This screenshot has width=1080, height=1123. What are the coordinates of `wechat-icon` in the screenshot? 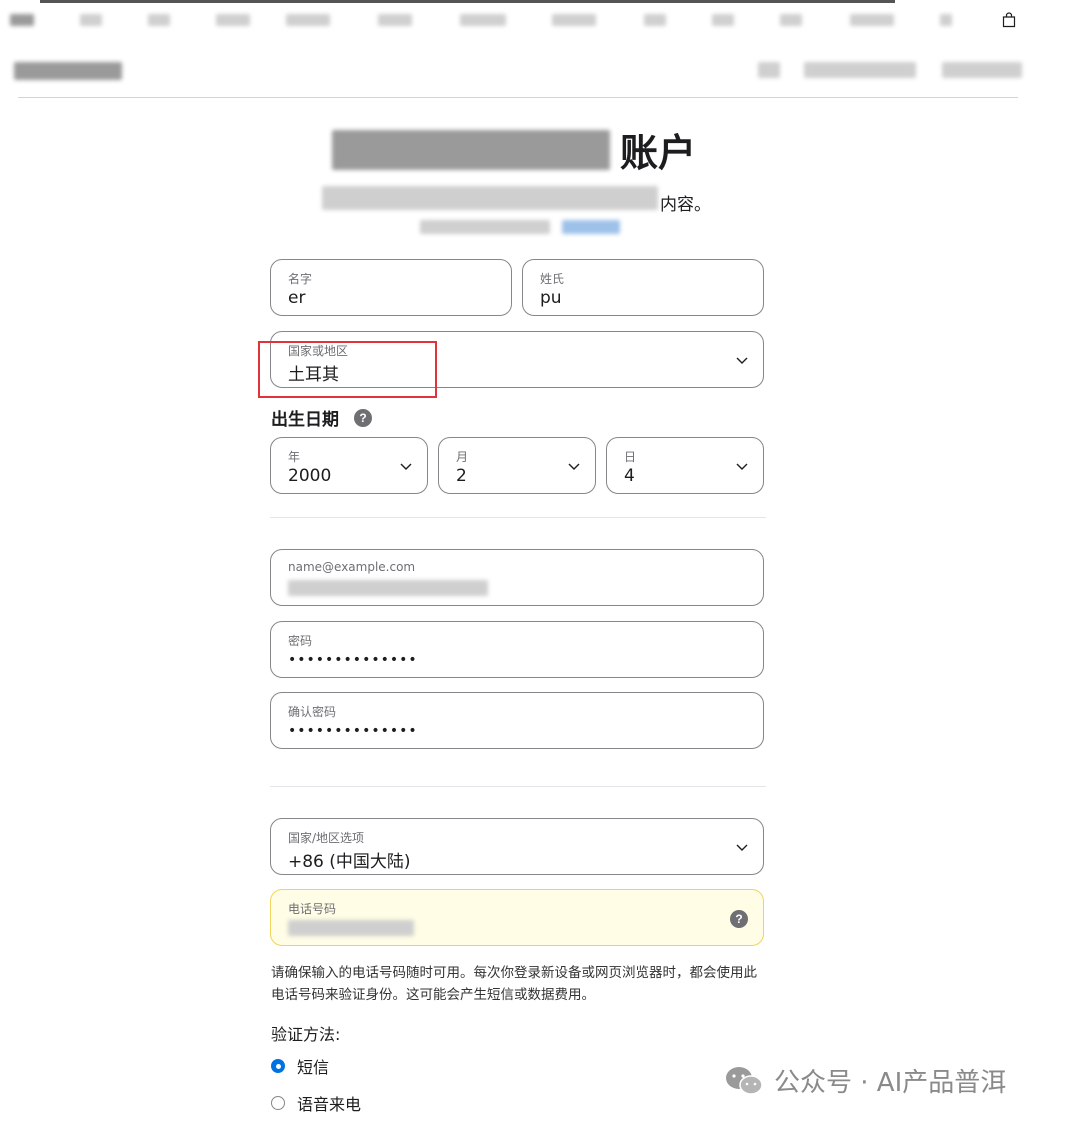 It's located at (744, 1080).